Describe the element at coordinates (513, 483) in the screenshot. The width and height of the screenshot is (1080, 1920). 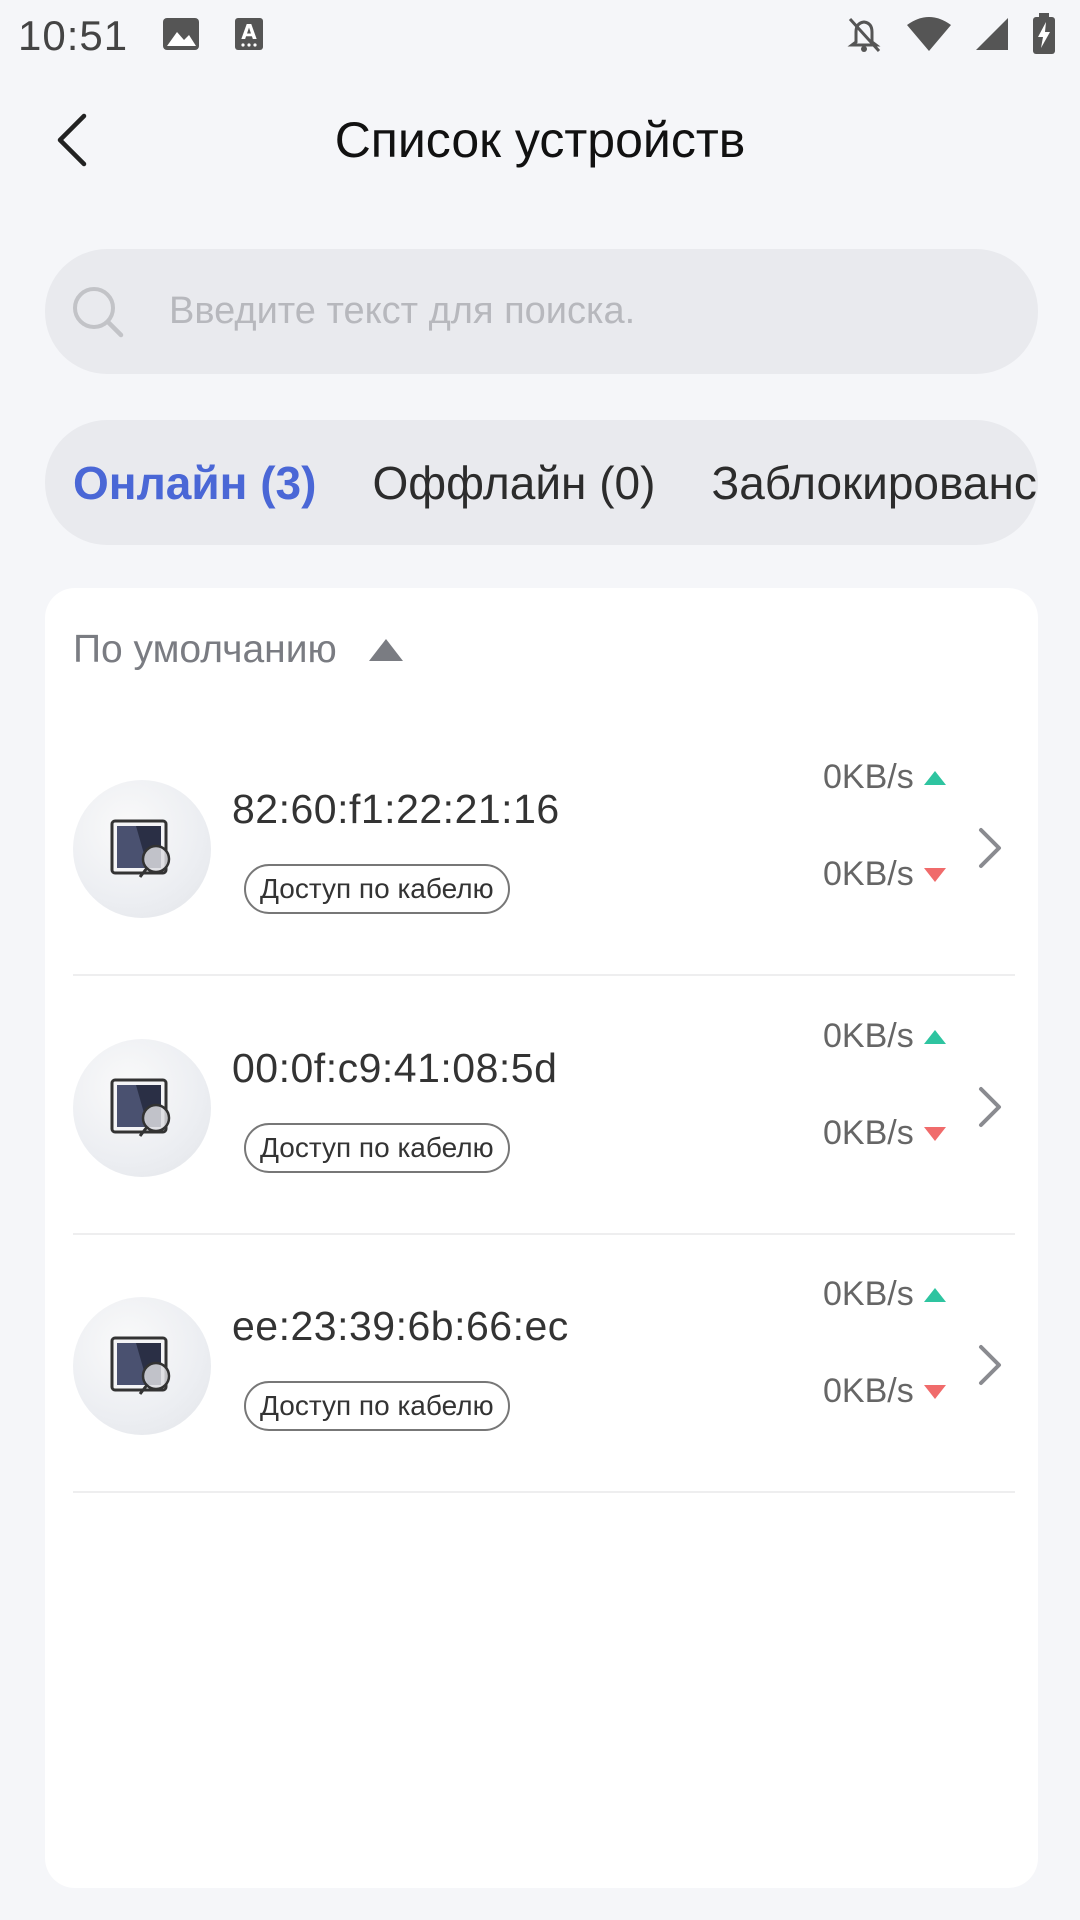
I see `tab-offline: Оффлайн (0)` at that location.